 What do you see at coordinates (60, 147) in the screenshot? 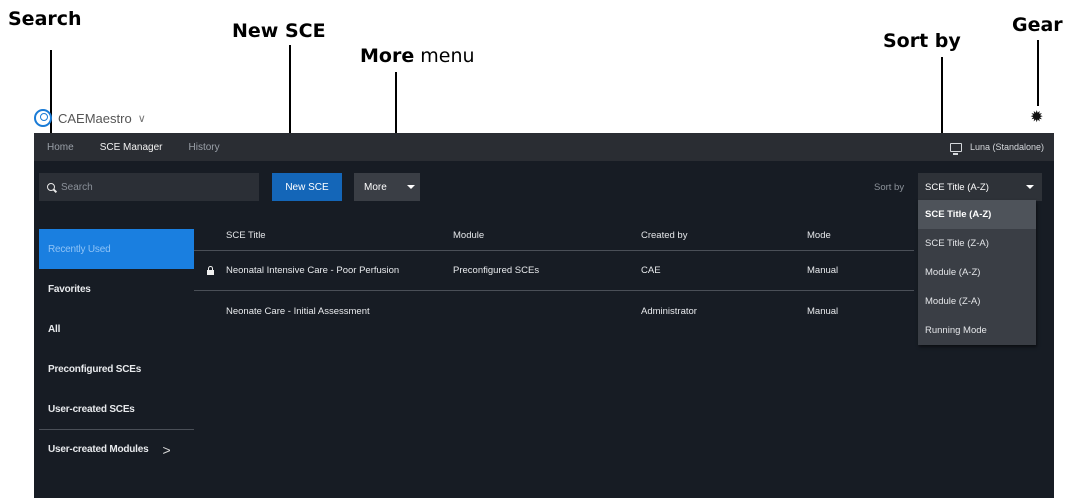
I see `nav-item-home: Home` at bounding box center [60, 147].